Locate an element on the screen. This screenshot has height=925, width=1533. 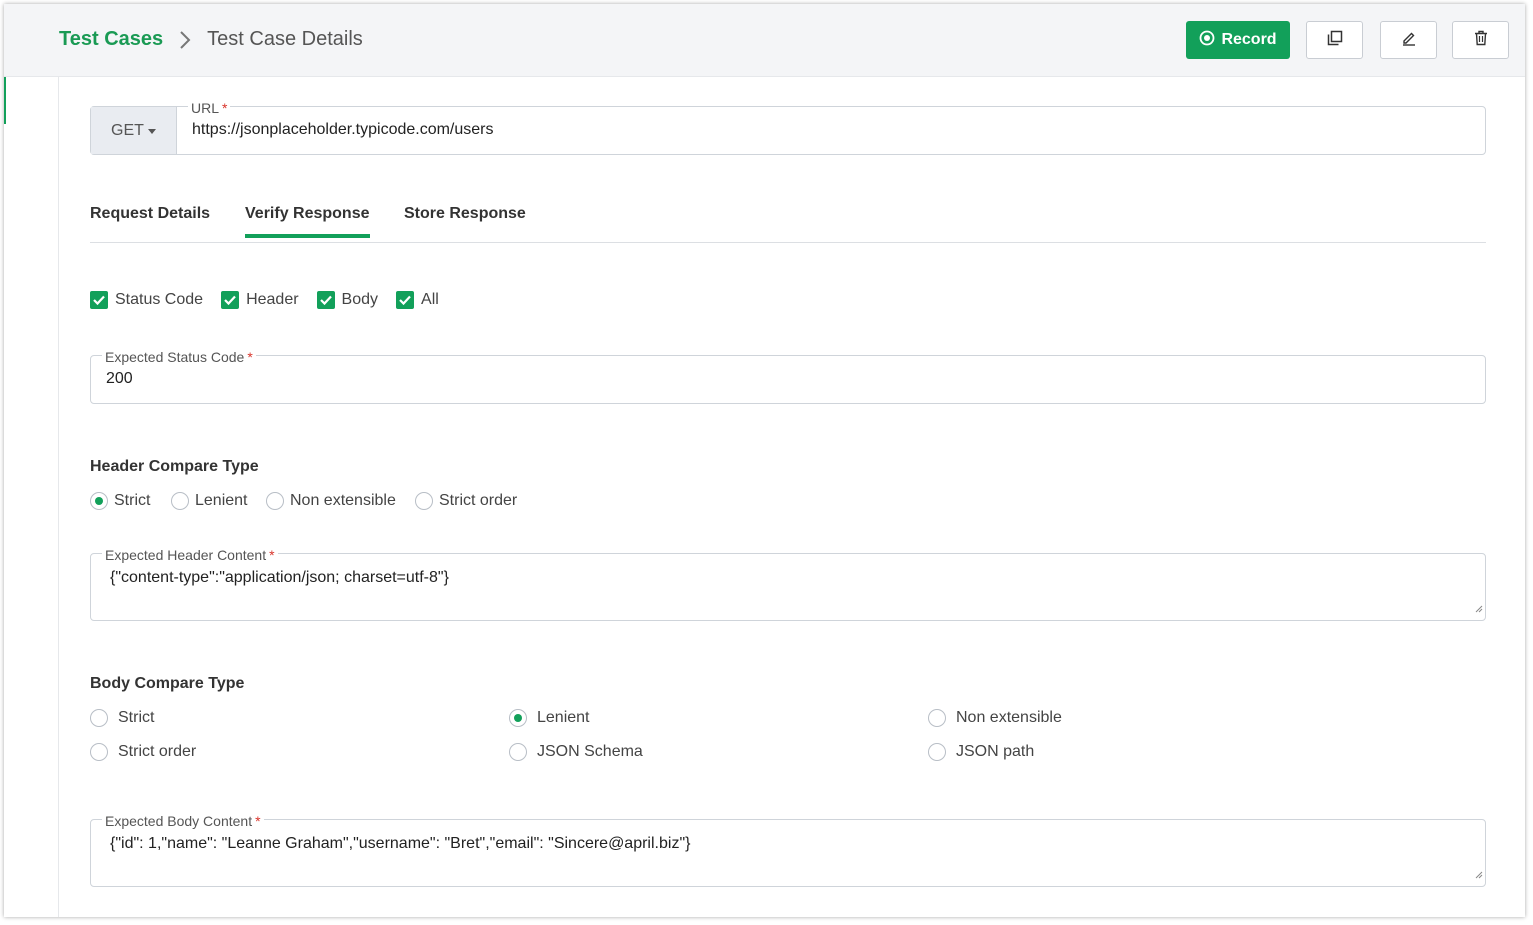
tab-store-response: Store Response is located at coordinates (465, 219).